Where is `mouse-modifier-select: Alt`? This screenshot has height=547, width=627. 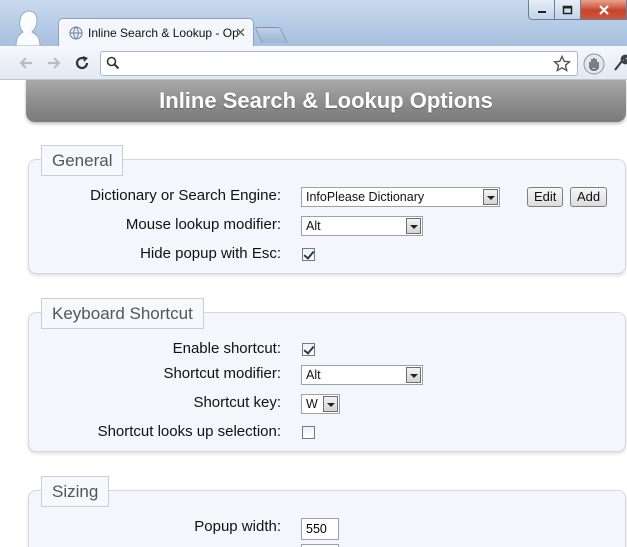
mouse-modifier-select: Alt is located at coordinates (362, 226).